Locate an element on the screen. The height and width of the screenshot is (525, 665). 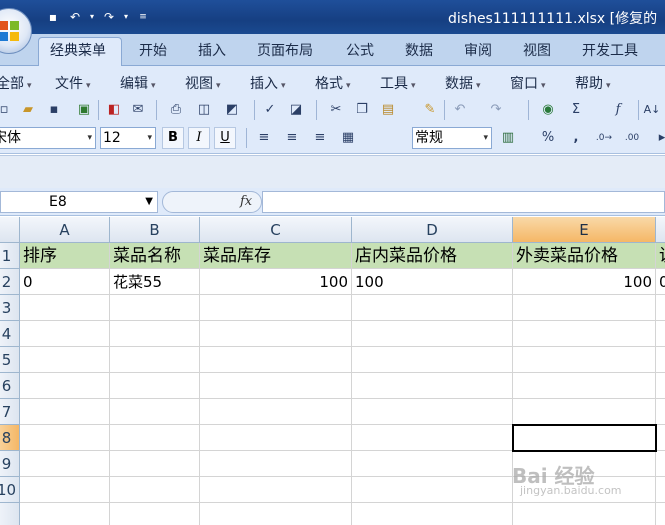
column-header-d: D is located at coordinates (432, 230).